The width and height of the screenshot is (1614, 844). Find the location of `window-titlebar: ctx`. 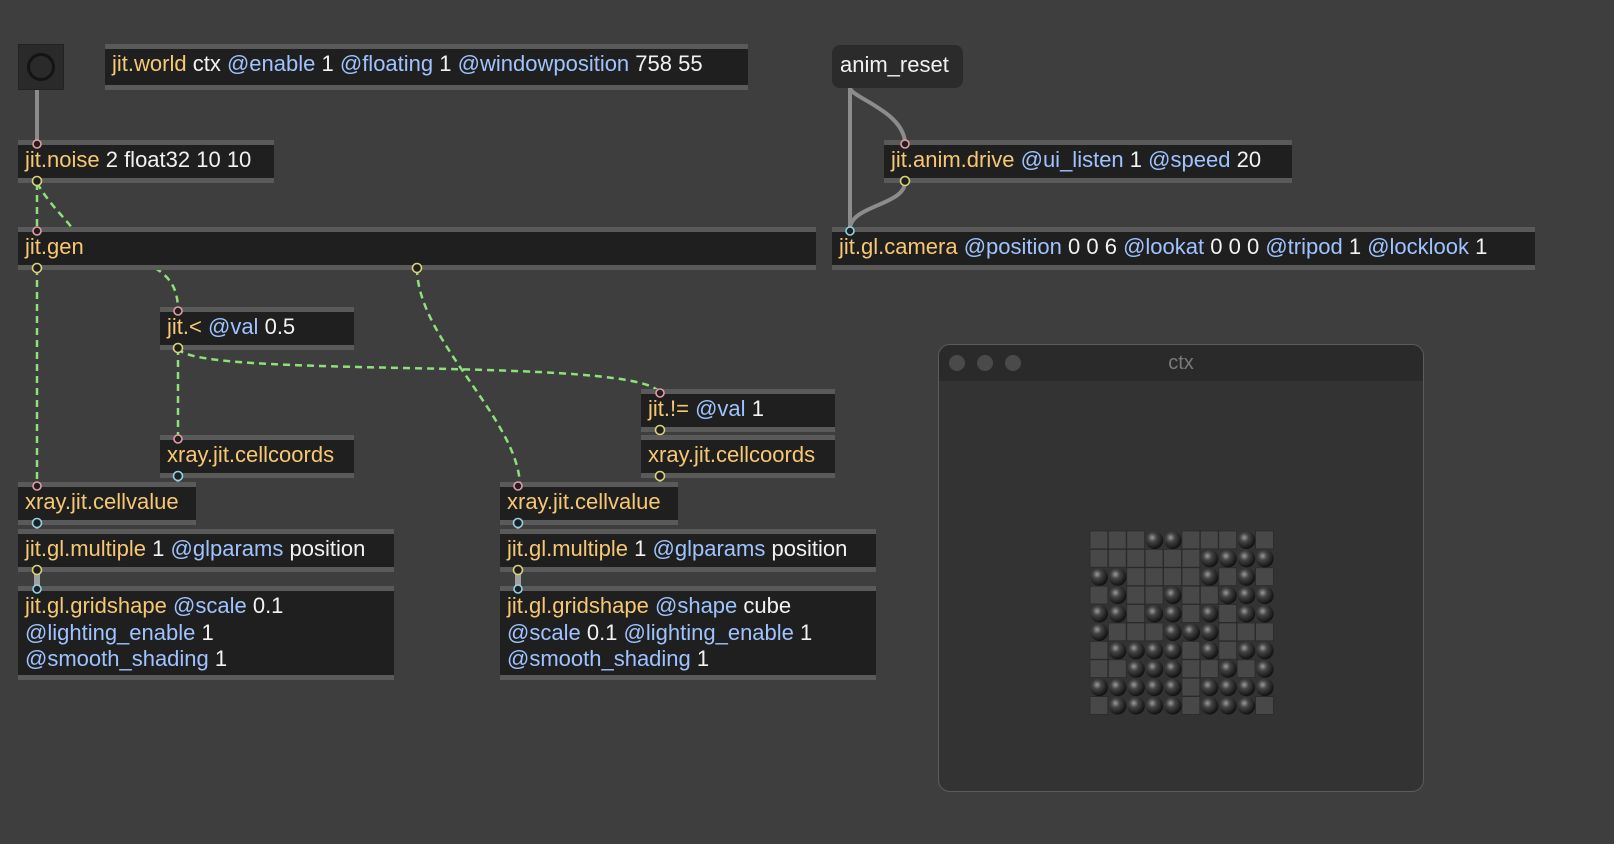

window-titlebar: ctx is located at coordinates (1181, 363).